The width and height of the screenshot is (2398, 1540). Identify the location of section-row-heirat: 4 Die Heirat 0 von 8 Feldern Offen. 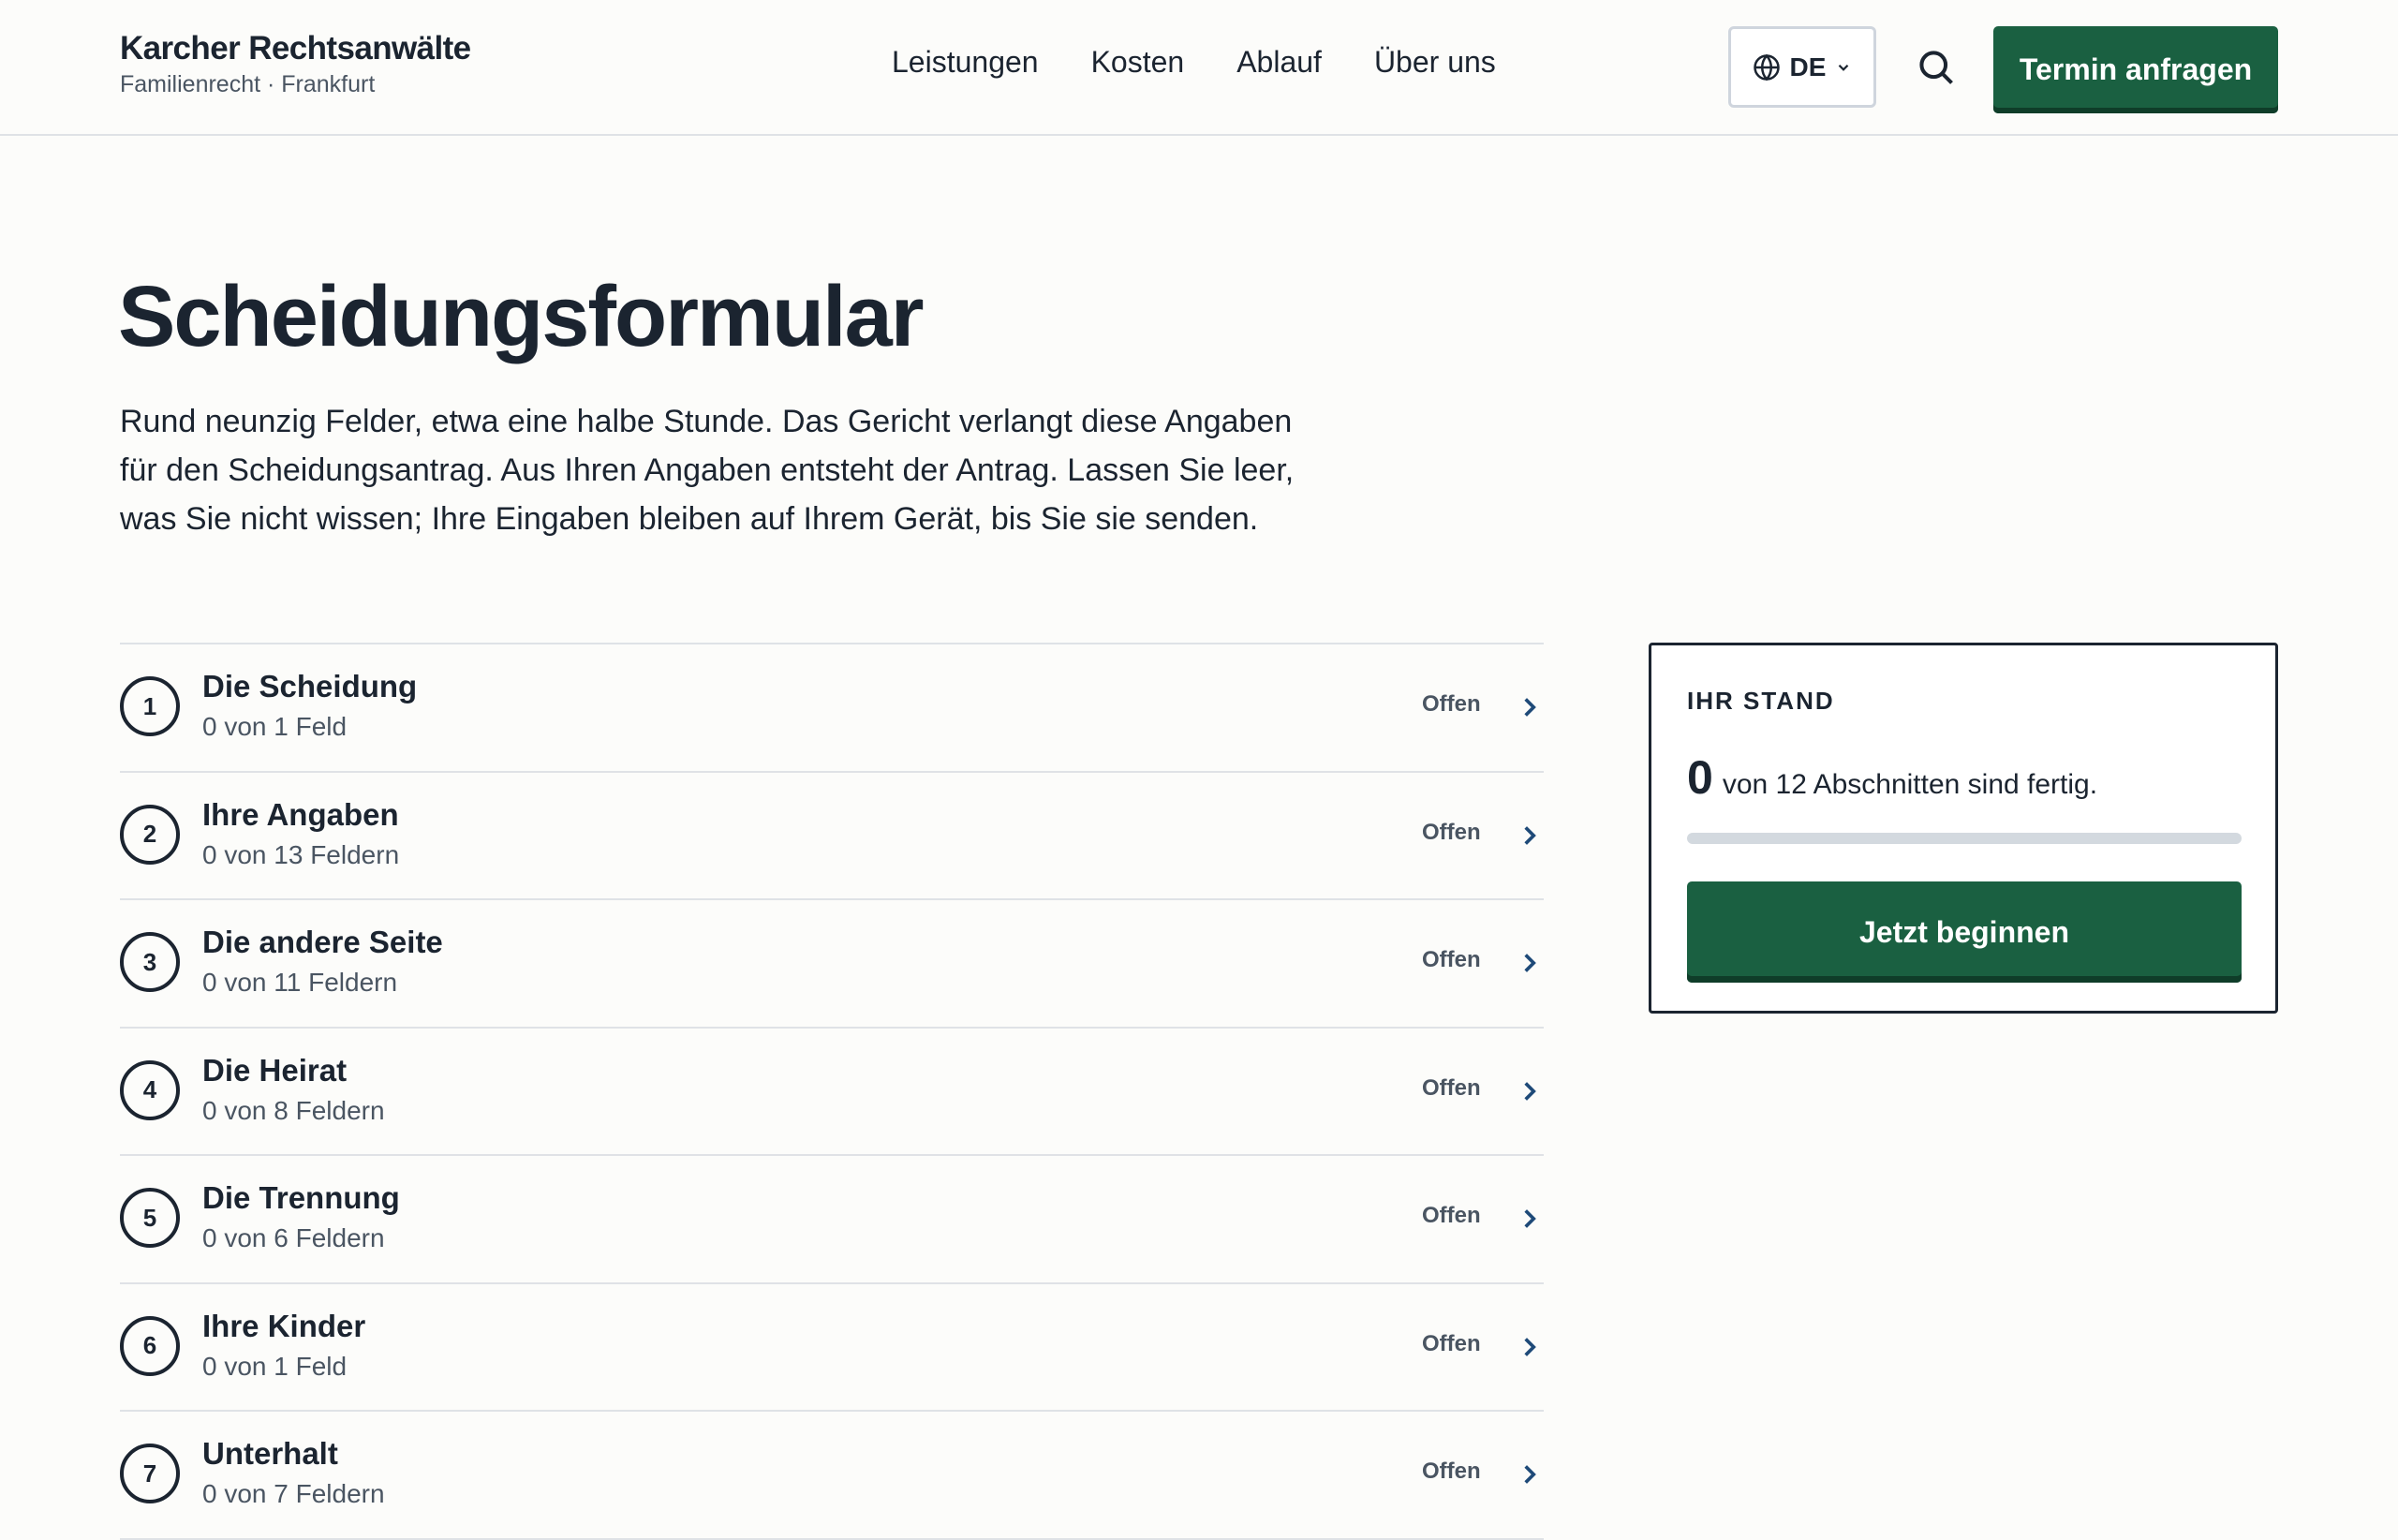
(832, 1092).